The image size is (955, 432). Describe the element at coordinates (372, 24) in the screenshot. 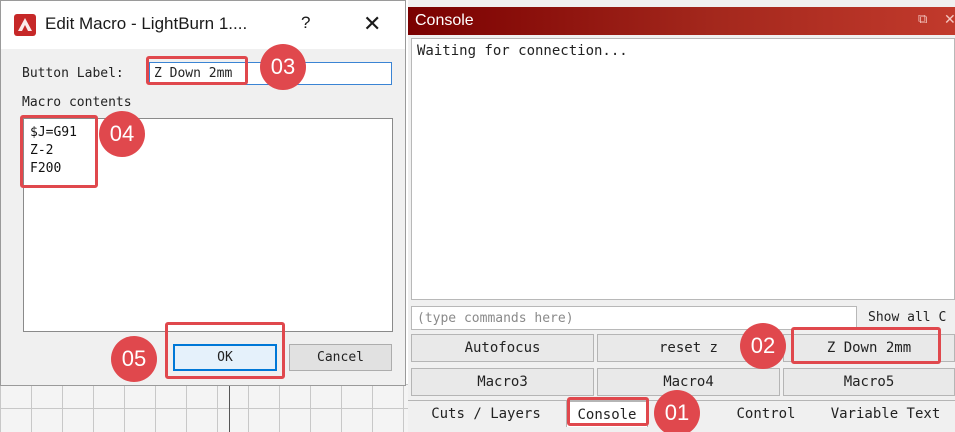

I see `close-button: ✕` at that location.